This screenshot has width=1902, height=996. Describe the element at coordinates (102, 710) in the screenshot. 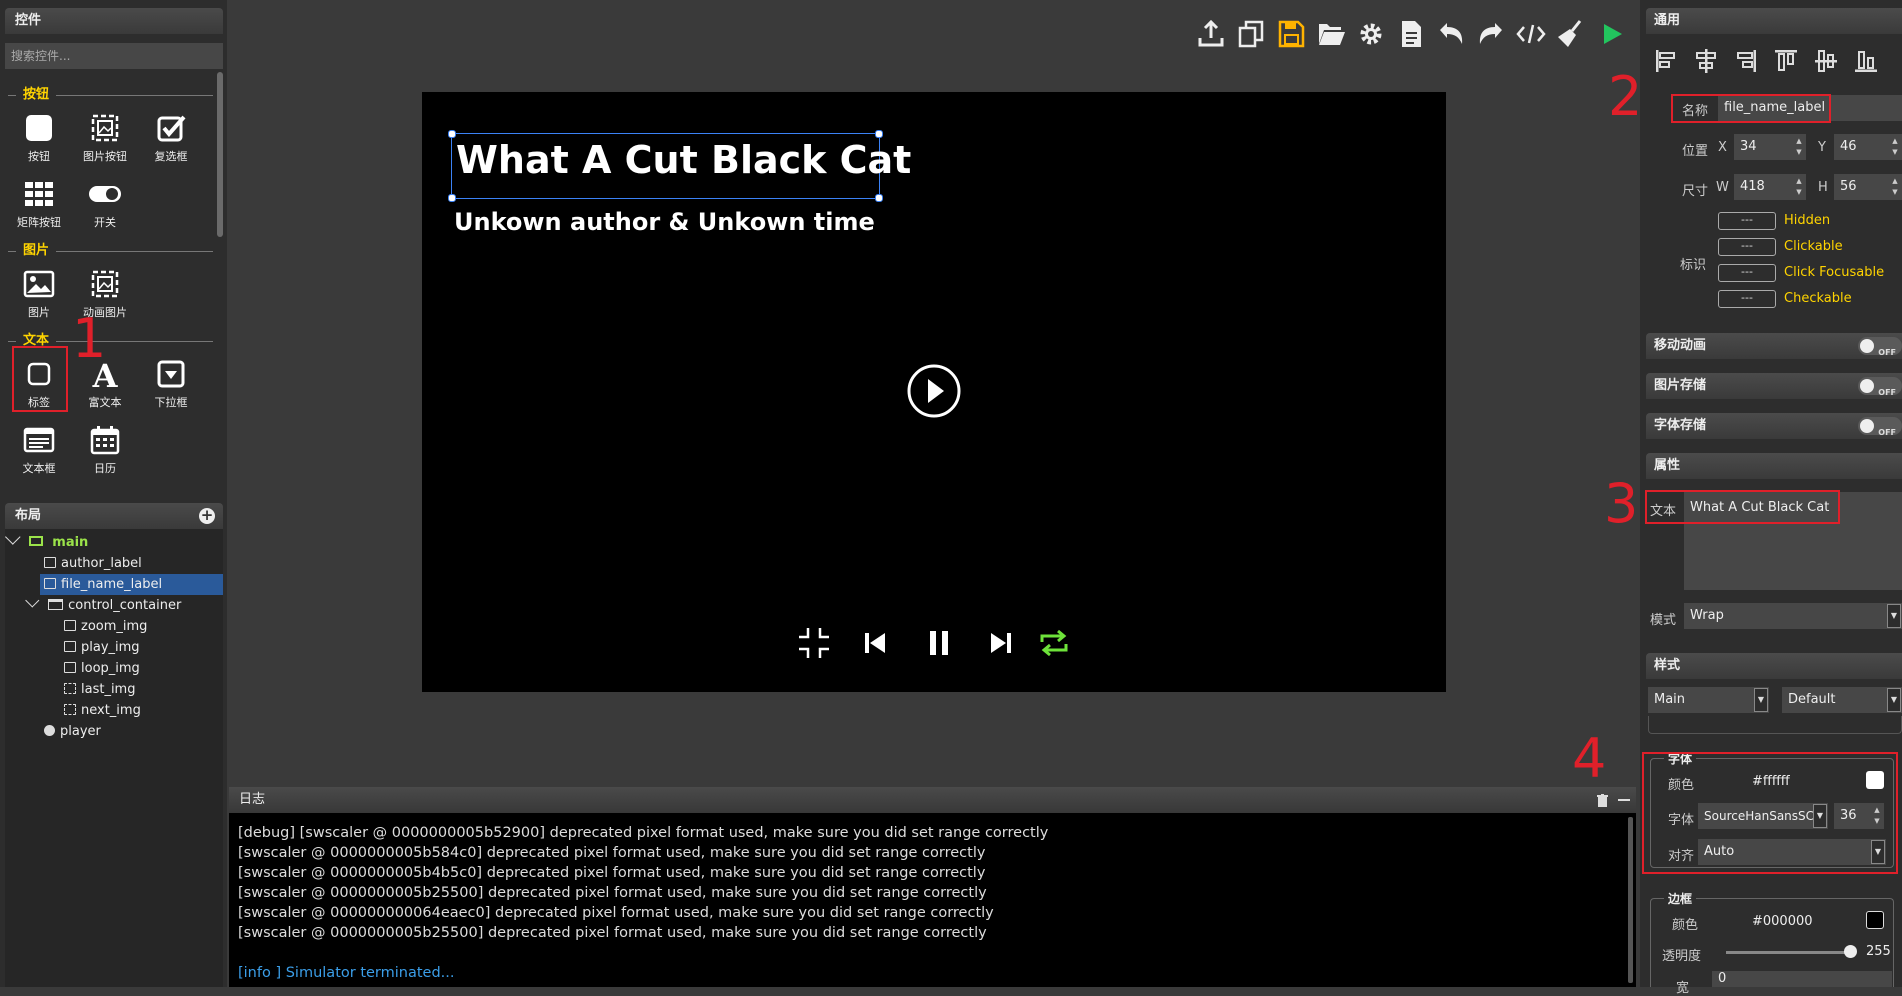

I see `tree-node-next-img: next_img` at that location.